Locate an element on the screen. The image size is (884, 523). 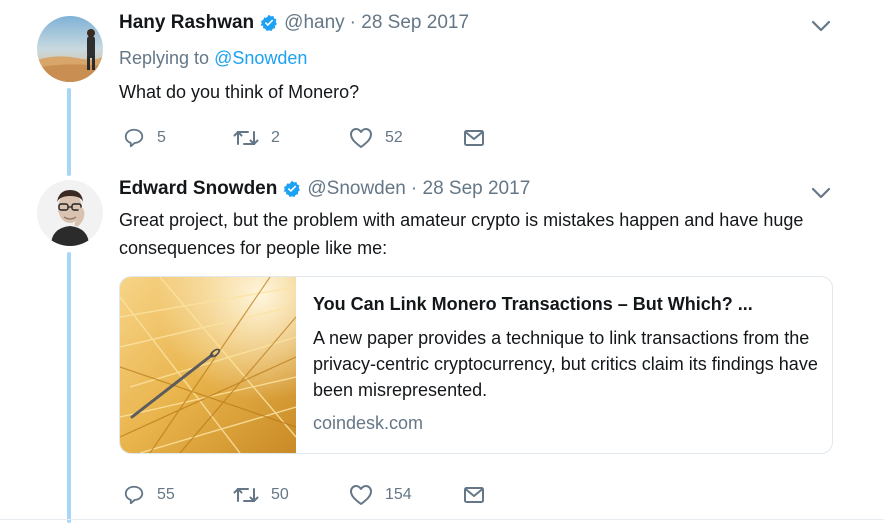
tweet-header: Edward Snowden @Snowden · 28 Sep 2017 is located at coordinates (324, 189).